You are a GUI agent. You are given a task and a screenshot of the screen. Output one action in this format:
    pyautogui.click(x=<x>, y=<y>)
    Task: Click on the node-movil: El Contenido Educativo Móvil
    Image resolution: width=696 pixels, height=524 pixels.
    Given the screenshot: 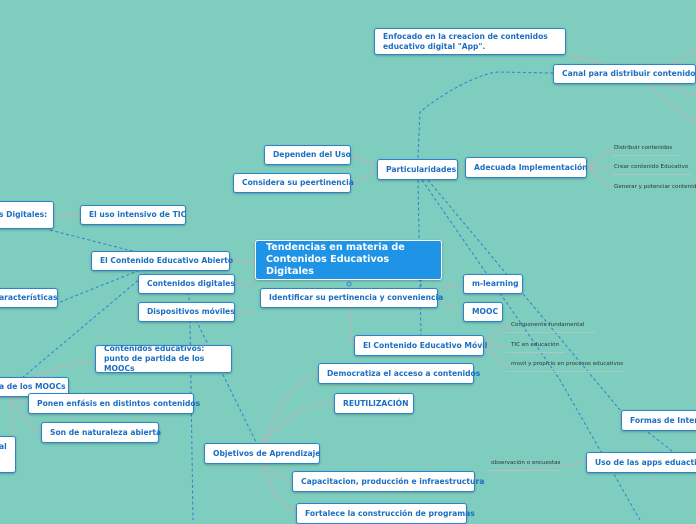 What is the action you would take?
    pyautogui.click(x=420, y=345)
    